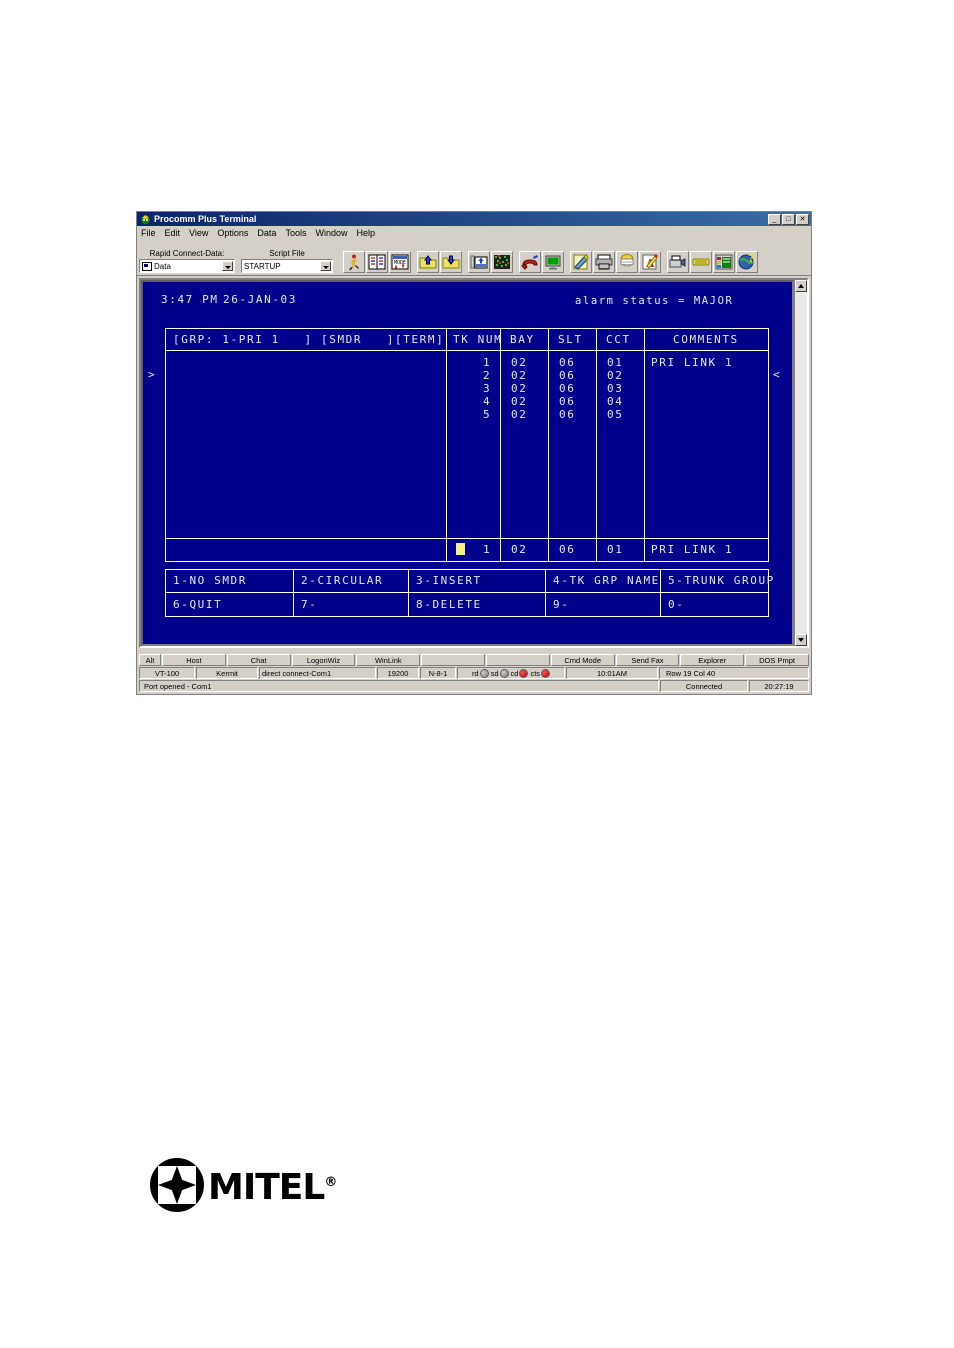  What do you see at coordinates (474, 219) in the screenshot?
I see `title-bar: Procomm Plus Terminal _ □ ✕` at bounding box center [474, 219].